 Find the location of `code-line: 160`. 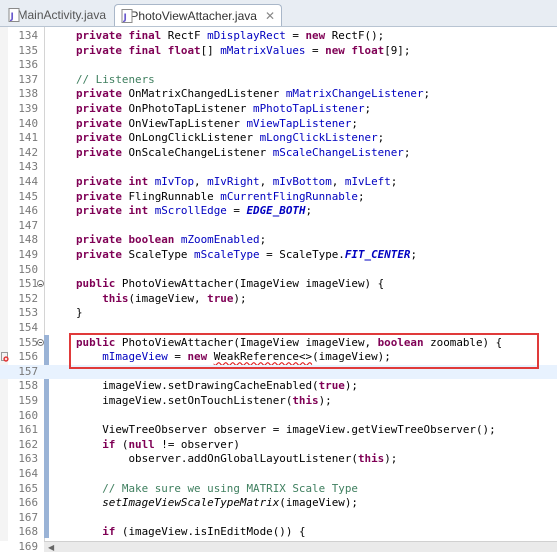

code-line: 160 is located at coordinates (278, 416).